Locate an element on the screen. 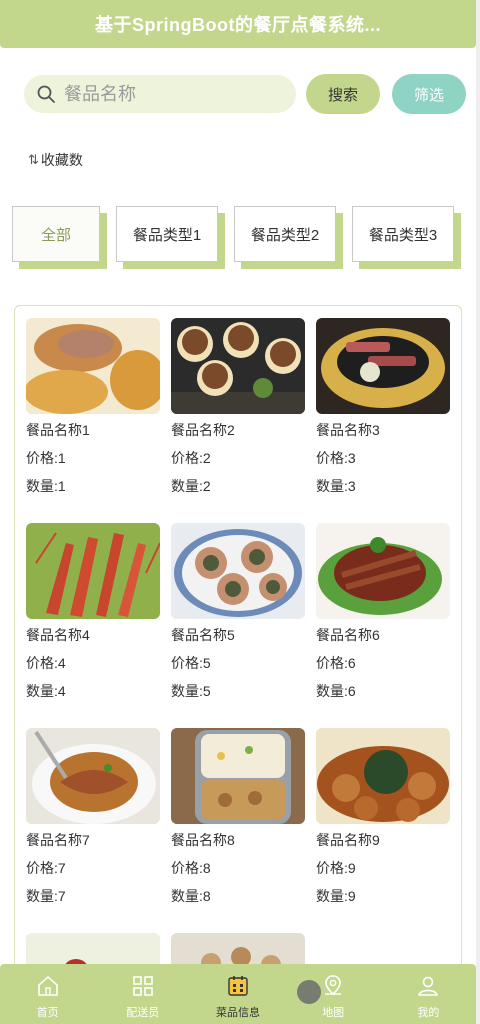  menu-calendar-icon is located at coordinates (238, 986).